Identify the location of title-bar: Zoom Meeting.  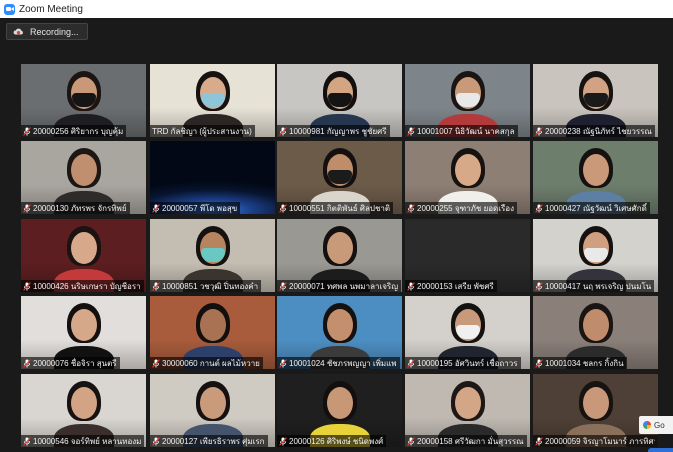
(336, 9).